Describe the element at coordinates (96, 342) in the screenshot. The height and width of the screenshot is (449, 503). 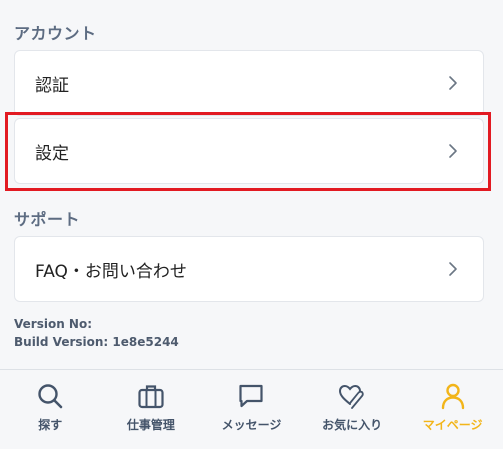
I see `build-version: Build Version: 1e8e5244` at that location.